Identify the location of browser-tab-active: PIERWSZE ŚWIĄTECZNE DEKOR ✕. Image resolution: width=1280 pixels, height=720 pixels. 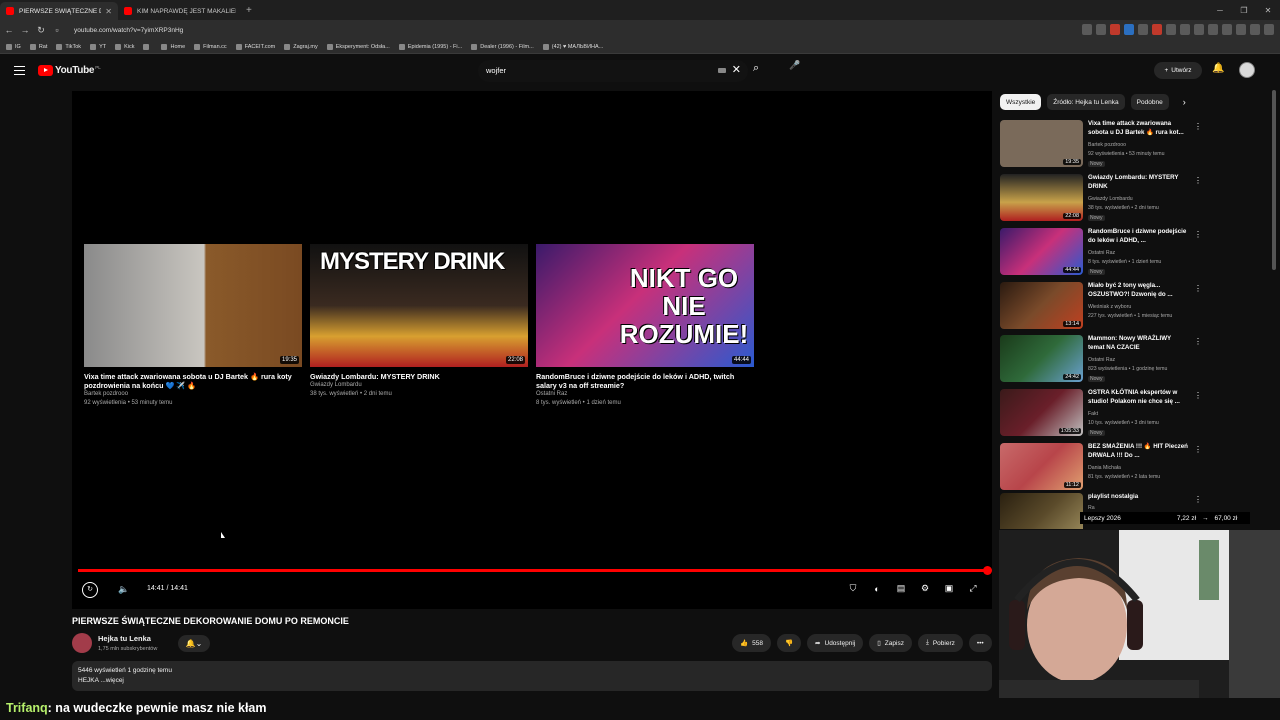
(59, 11).